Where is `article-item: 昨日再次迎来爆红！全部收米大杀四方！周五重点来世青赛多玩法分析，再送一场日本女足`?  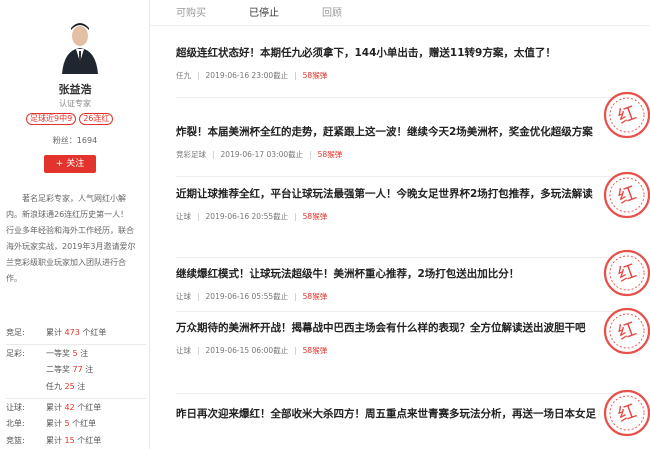 article-item: 昨日再次迎来爆红！全部收米大杀四方！周五重点来世青赛多玩法分析，再送一场日本女足 is located at coordinates (396, 414).